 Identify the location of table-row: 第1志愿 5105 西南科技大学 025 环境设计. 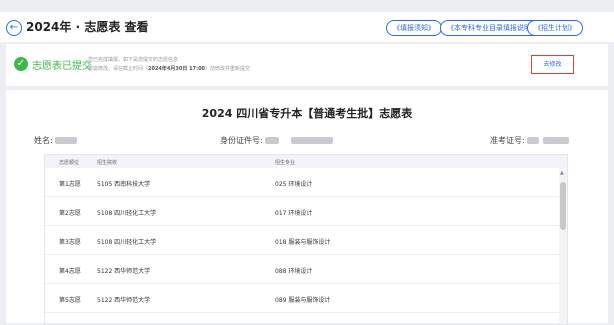
(302, 182).